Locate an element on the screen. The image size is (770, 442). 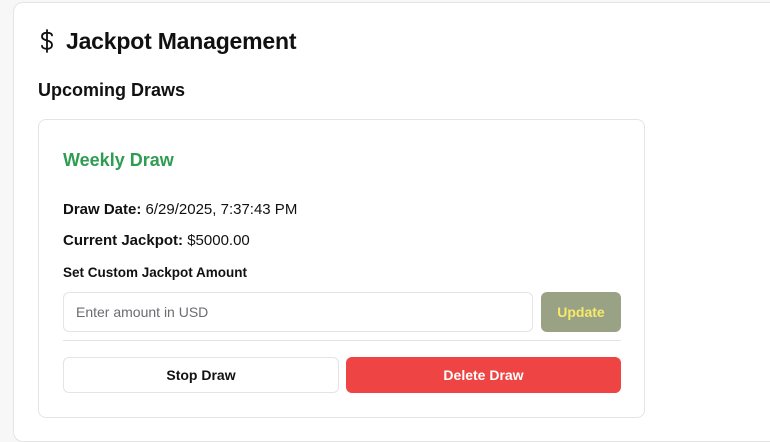
page-header: Jackpot Management is located at coordinates (168, 41).